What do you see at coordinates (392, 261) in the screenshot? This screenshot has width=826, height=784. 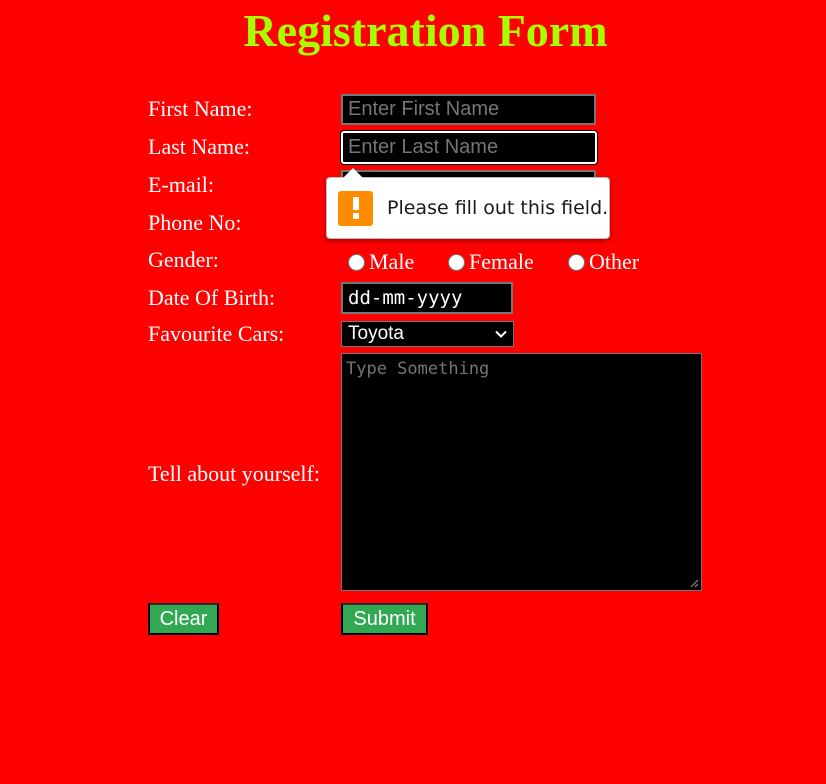 I see `male-radio-label: Male` at bounding box center [392, 261].